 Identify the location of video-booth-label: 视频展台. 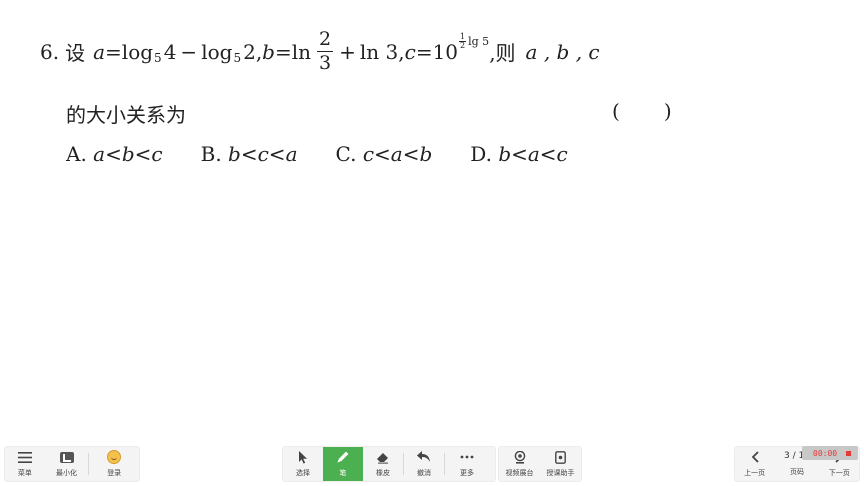
(519, 473).